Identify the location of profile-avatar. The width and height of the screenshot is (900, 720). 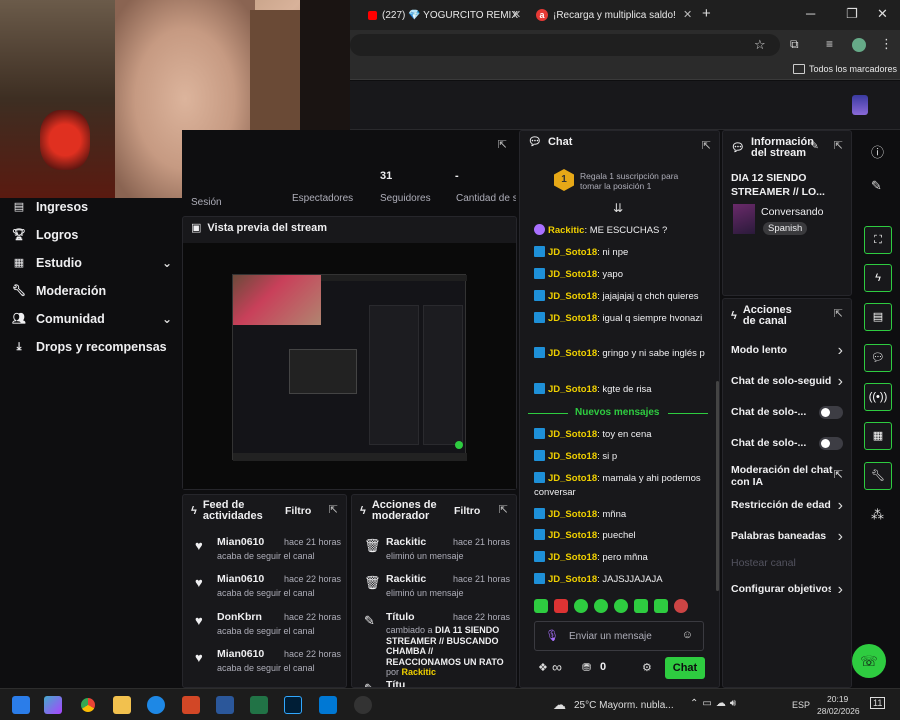
(859, 45).